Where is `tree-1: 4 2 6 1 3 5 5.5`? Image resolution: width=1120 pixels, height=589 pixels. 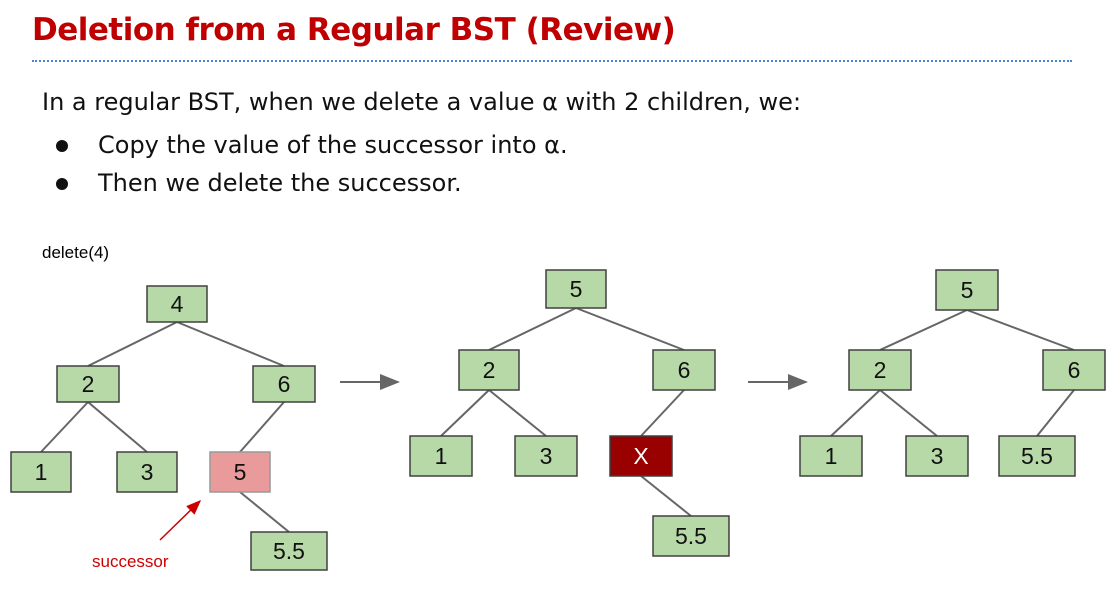
tree-1: 4 2 6 1 3 5 5.5 is located at coordinates (169, 428).